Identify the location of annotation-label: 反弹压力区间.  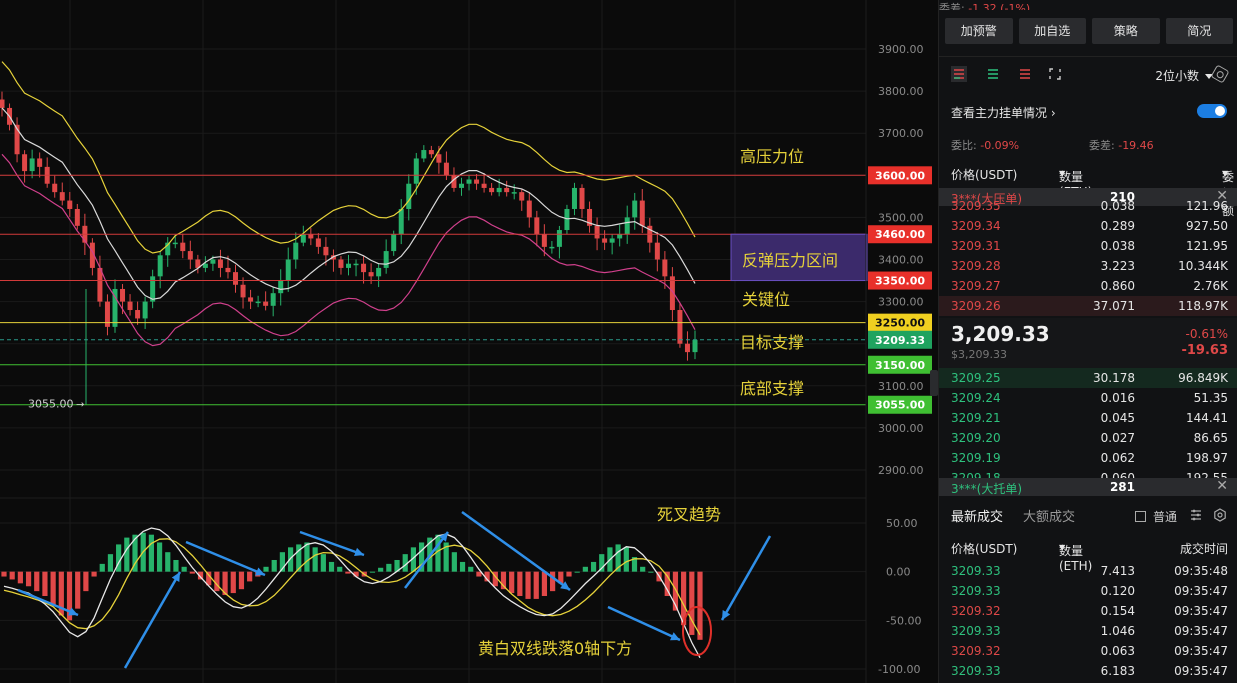
(790, 260).